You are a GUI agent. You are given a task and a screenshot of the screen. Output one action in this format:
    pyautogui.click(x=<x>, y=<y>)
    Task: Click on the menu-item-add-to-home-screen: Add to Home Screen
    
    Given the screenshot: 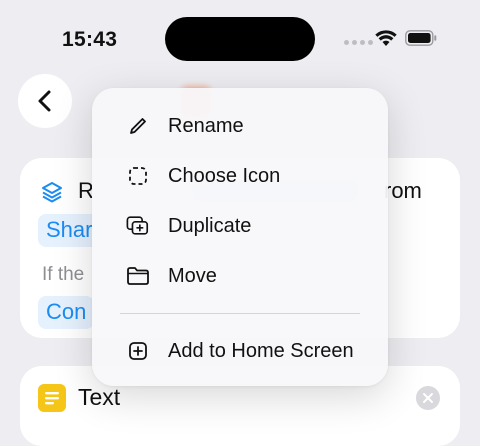 What is the action you would take?
    pyautogui.click(x=240, y=351)
    